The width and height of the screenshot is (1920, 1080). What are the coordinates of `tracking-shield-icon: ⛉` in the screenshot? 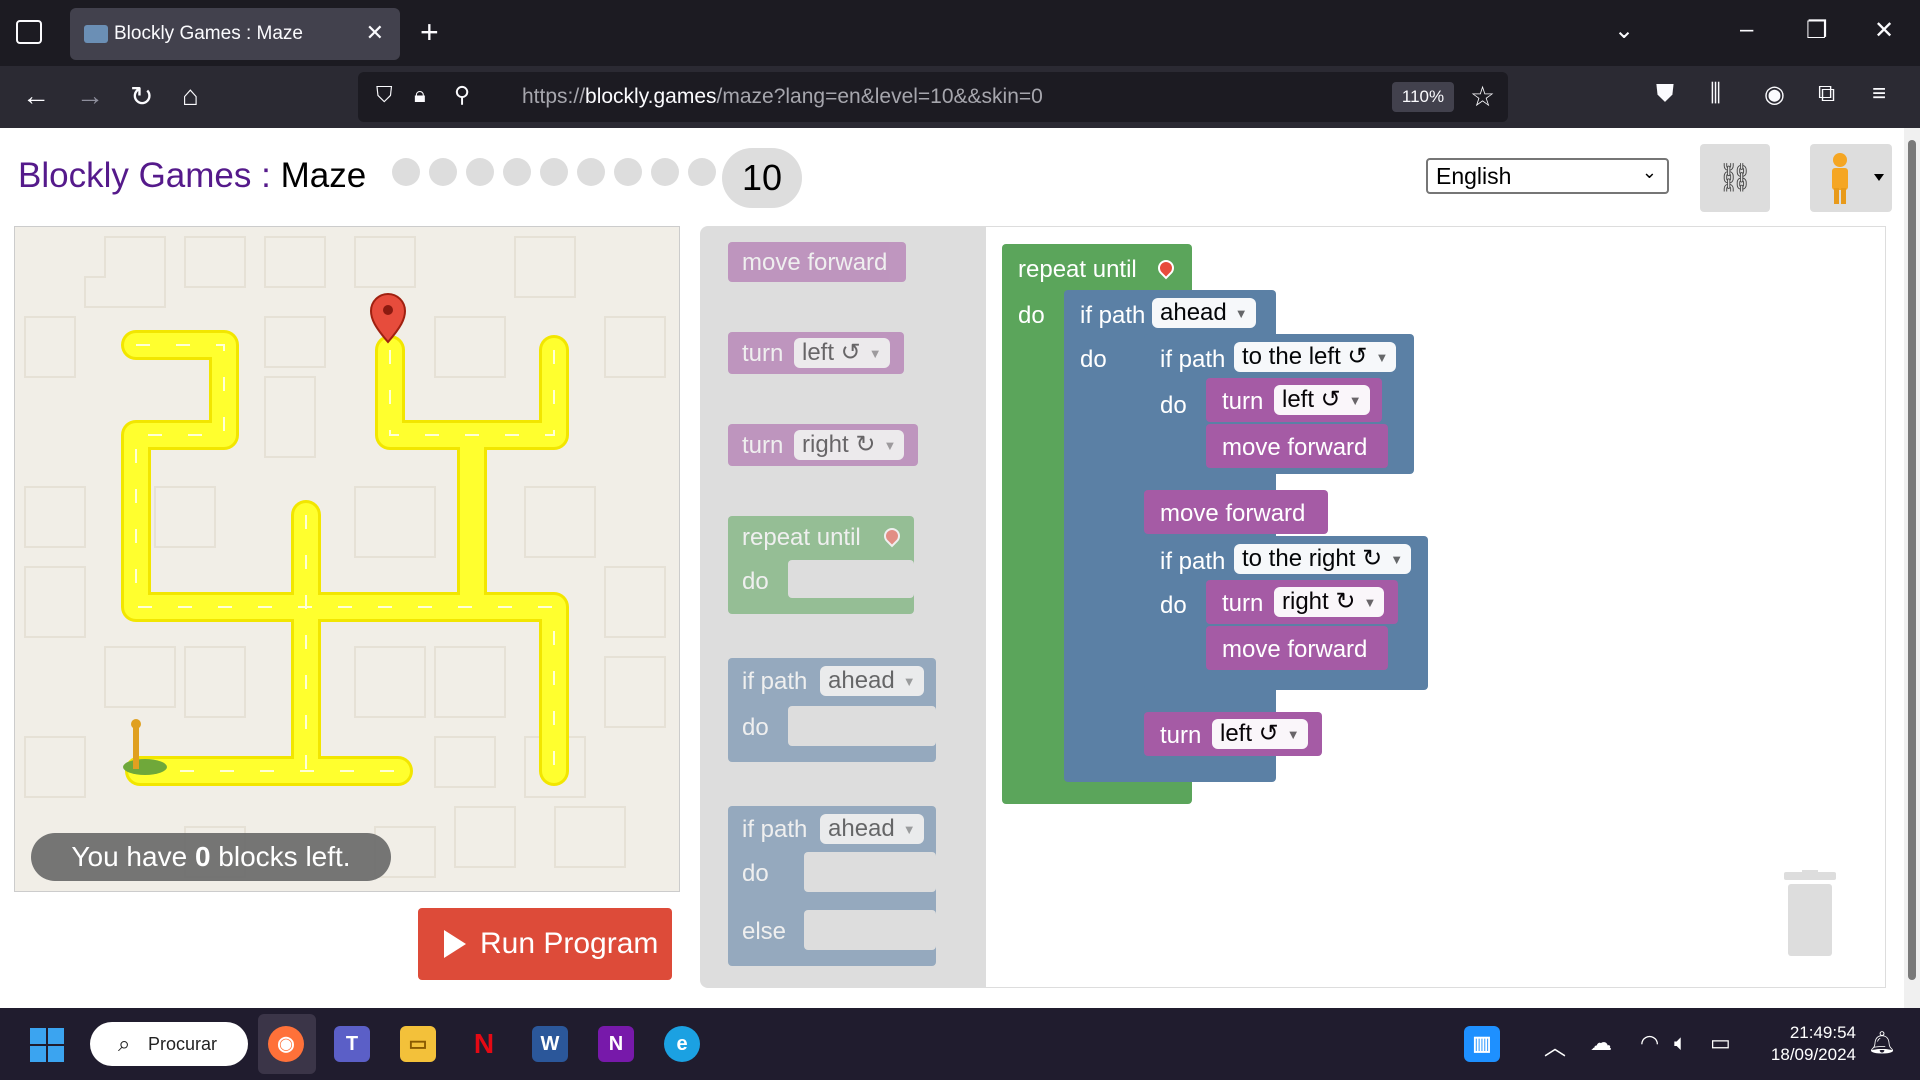 It's located at (384, 95).